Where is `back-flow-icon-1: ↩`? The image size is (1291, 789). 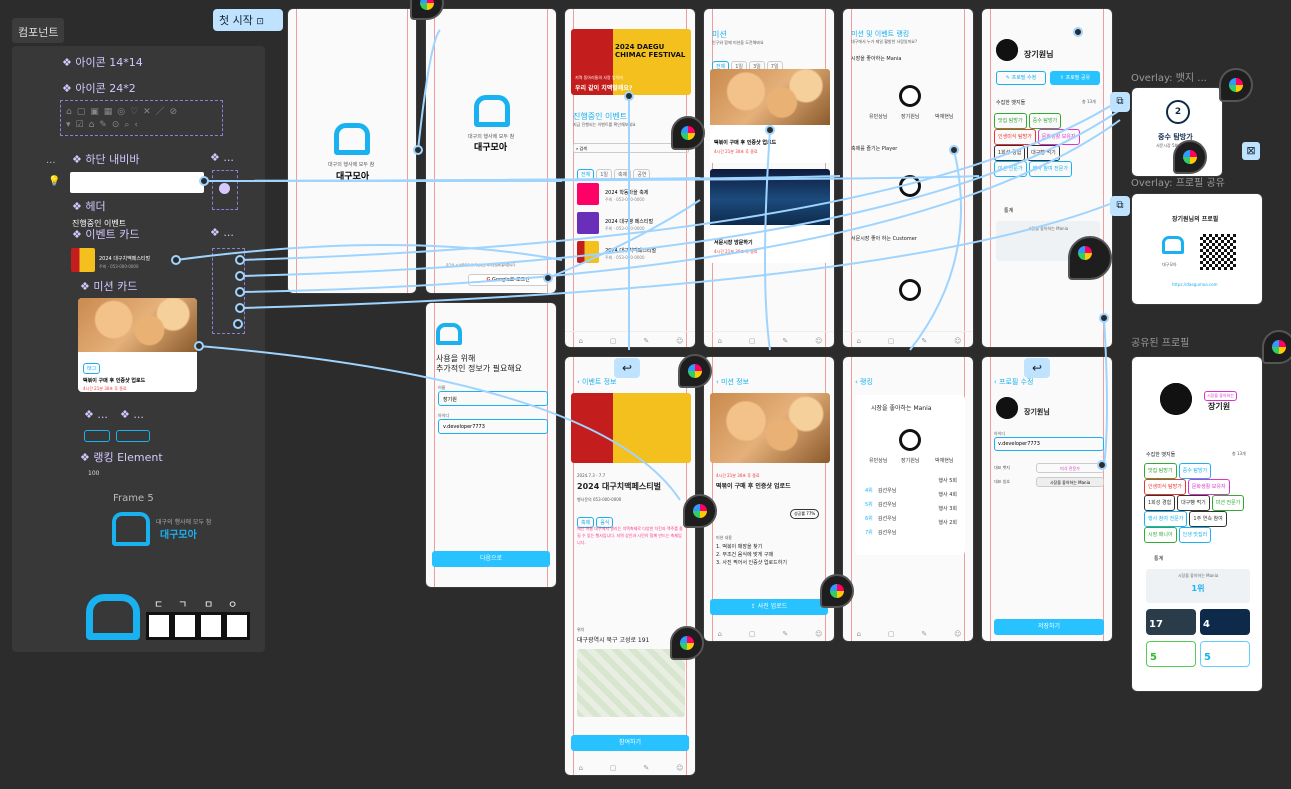 back-flow-icon-1: ↩ is located at coordinates (627, 368).